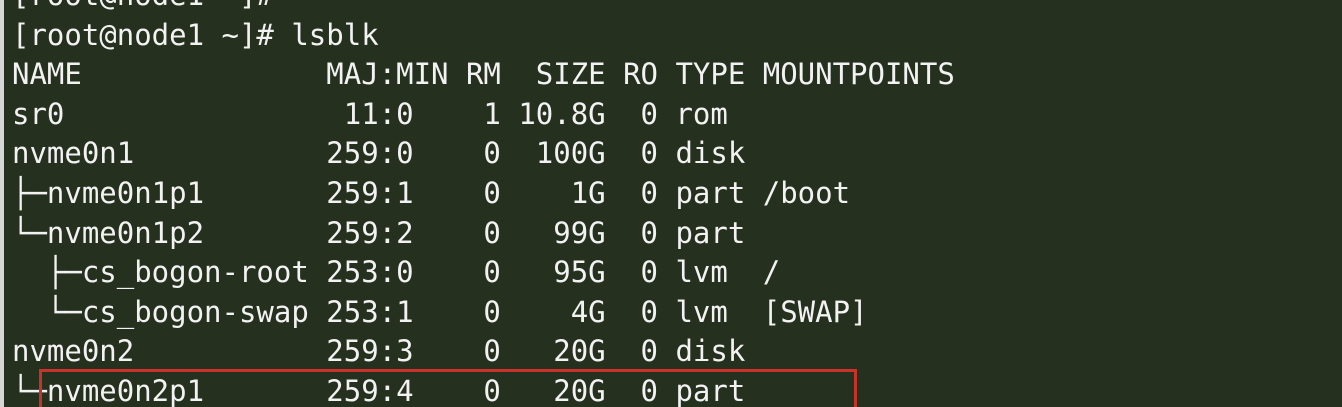 The height and width of the screenshot is (407, 1342). What do you see at coordinates (396, 272) in the screenshot?
I see `terminal-line-device: ├─cs_bogon-root 253:0 0 95G 0 lvm /` at bounding box center [396, 272].